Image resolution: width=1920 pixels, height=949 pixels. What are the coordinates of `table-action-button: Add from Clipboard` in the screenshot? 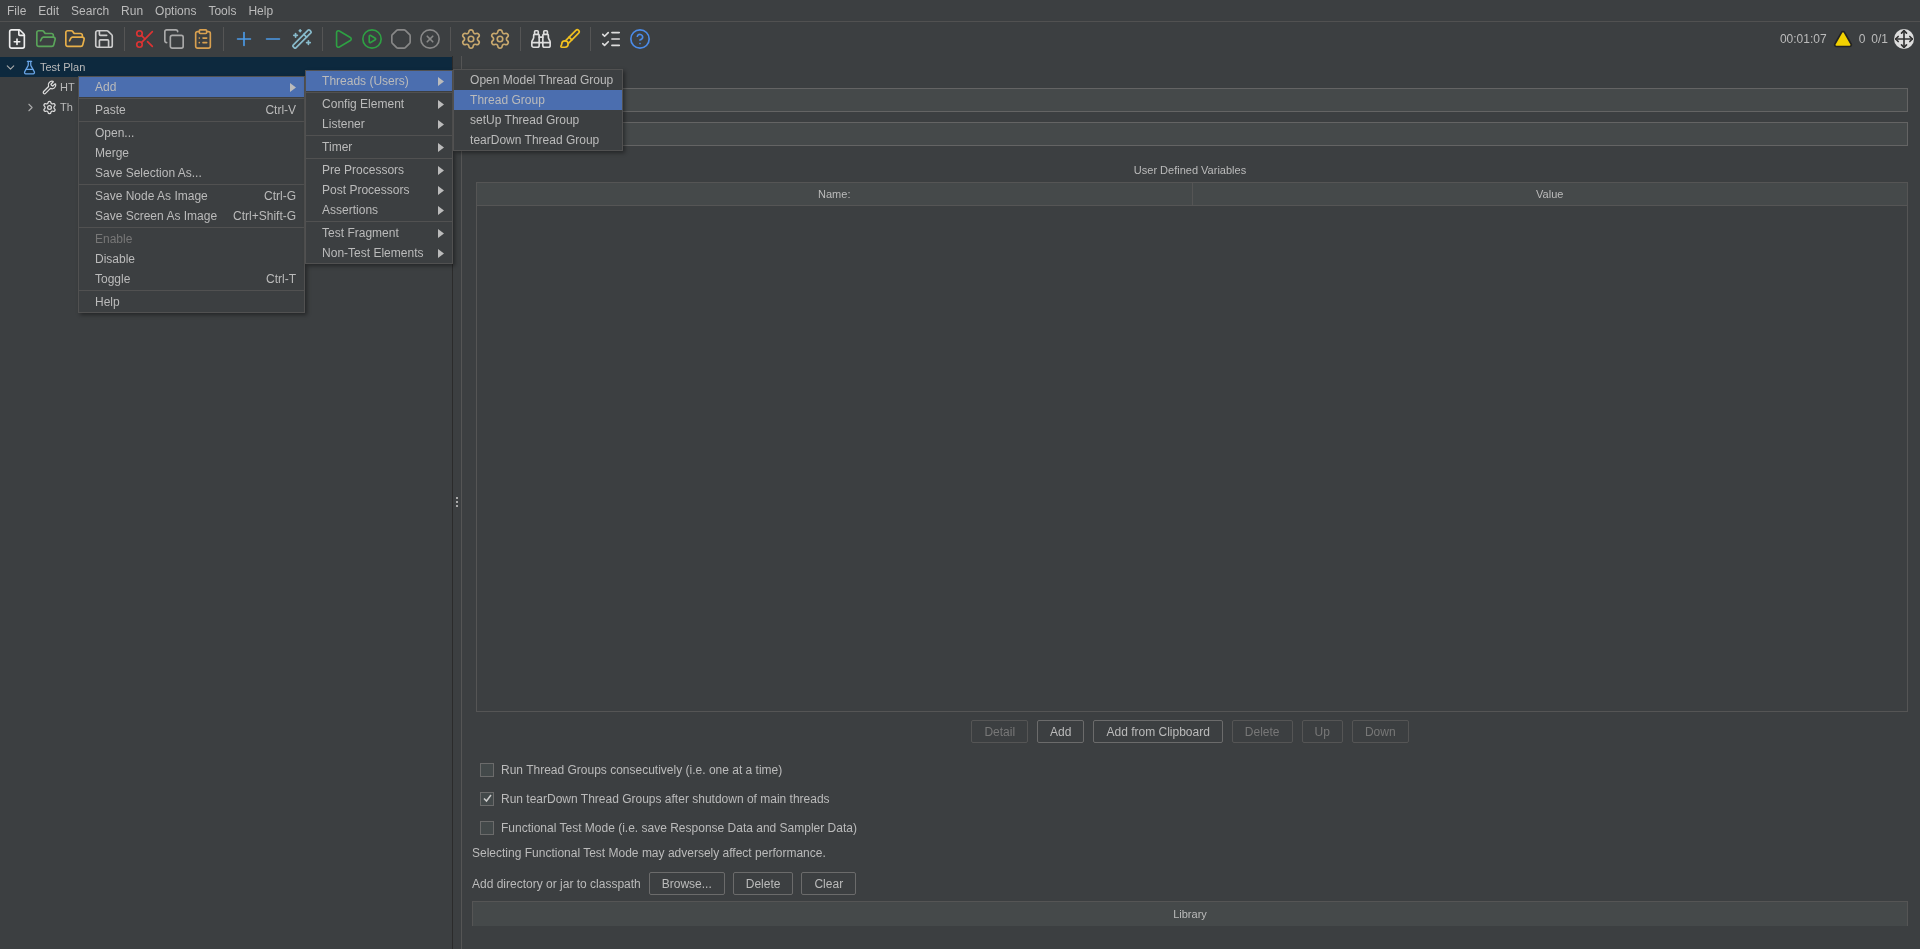 It's located at (1158, 731).